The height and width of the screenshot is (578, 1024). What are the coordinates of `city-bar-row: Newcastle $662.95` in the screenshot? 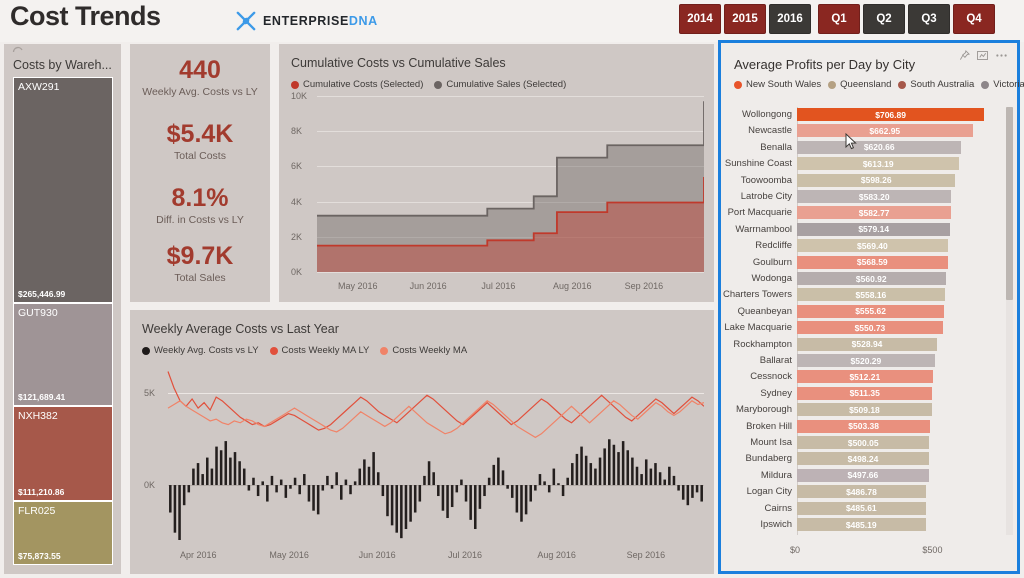 It's located at (862, 130).